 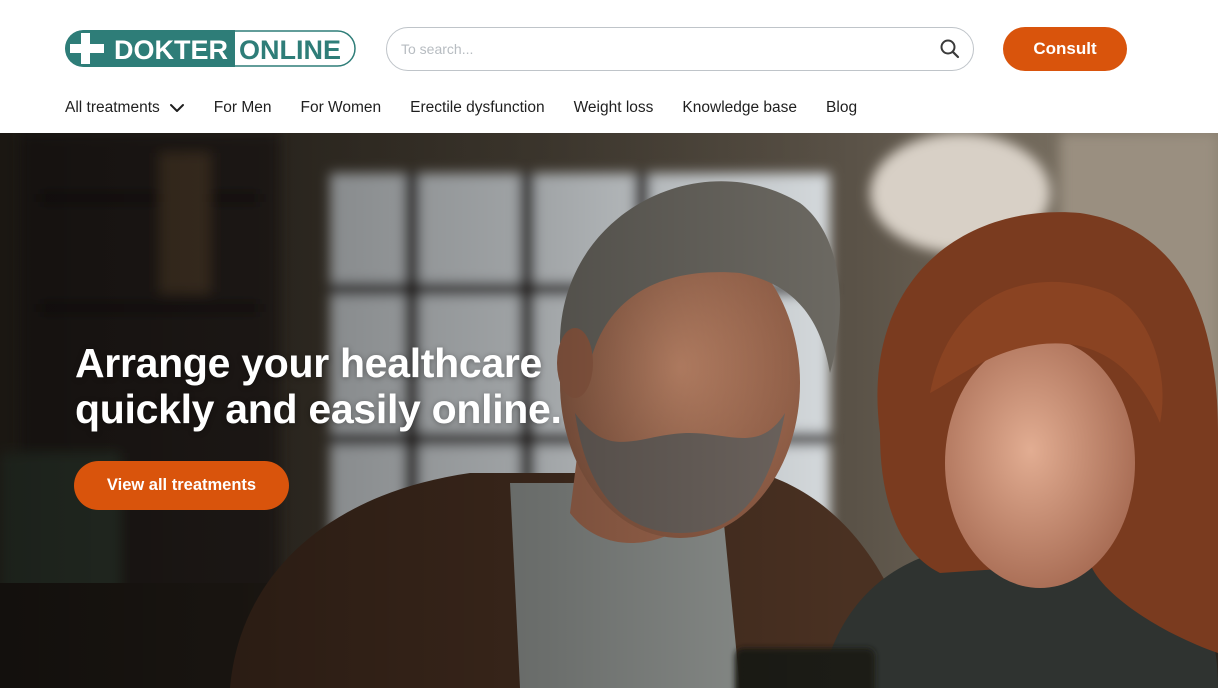 I want to click on logo-word-online: ONLINE, so click(x=290, y=50).